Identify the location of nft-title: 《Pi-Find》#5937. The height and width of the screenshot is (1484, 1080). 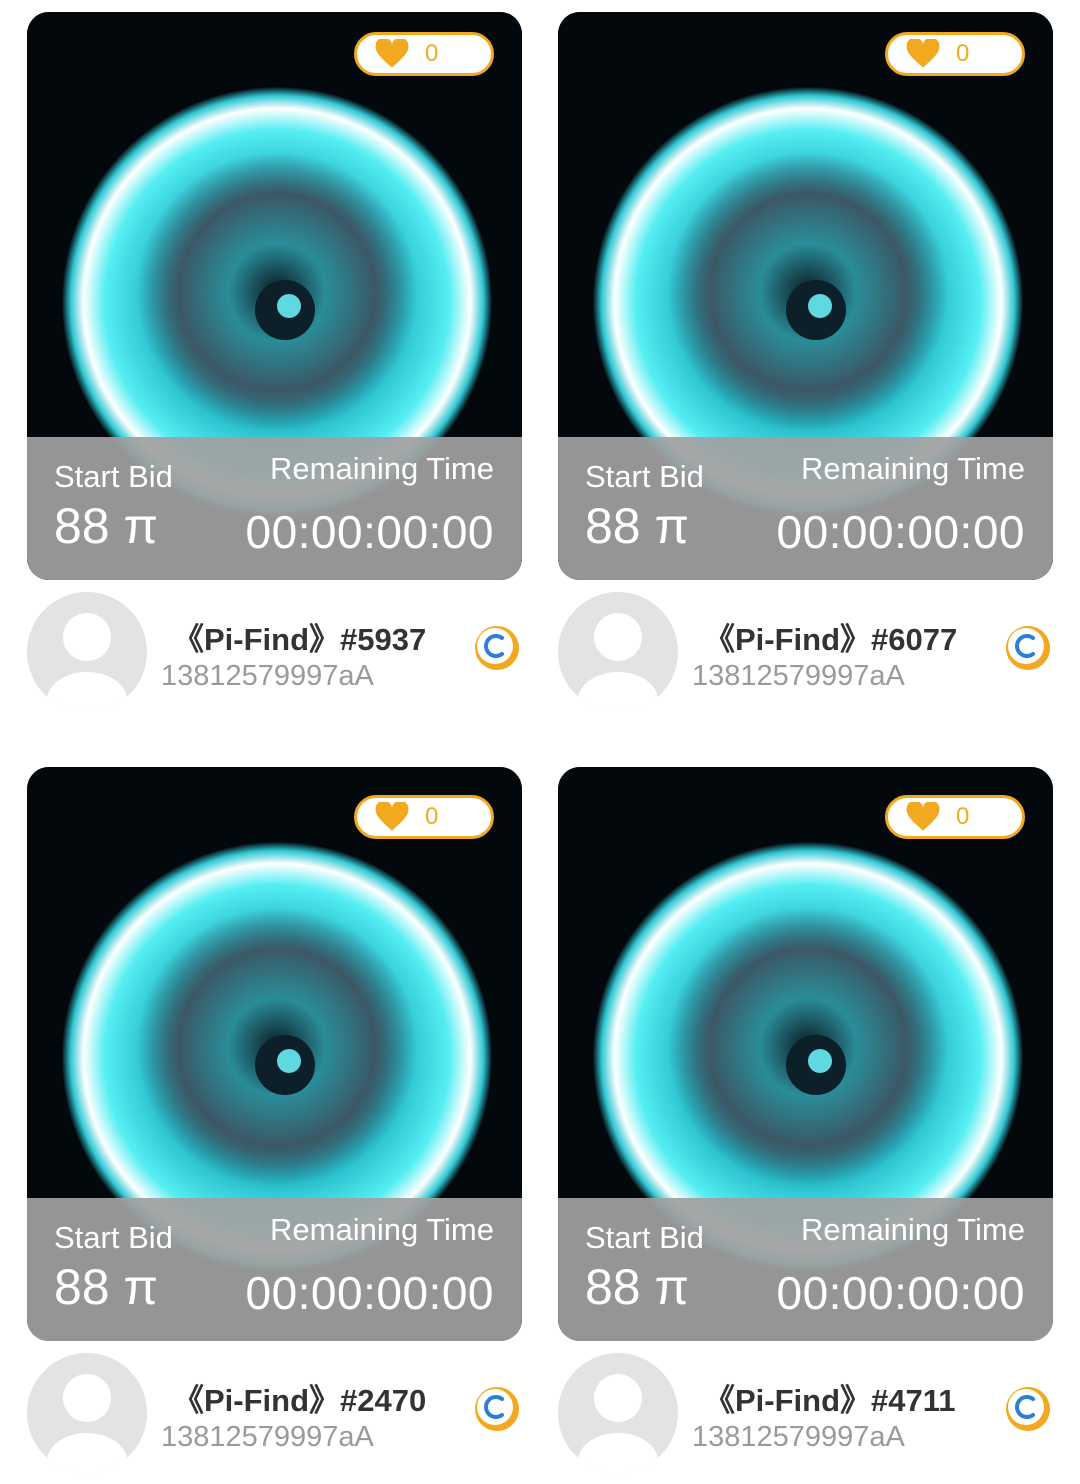
(299, 636).